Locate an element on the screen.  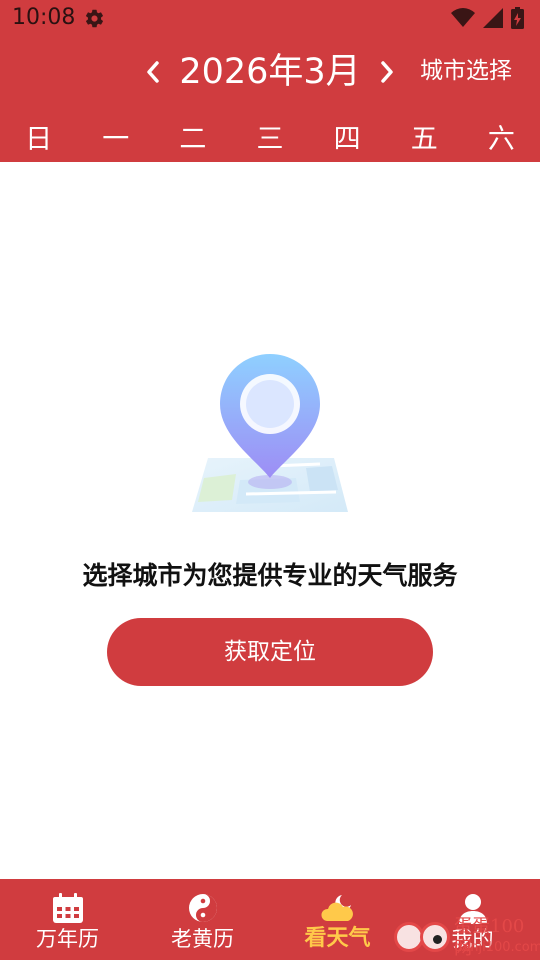
gear-icon is located at coordinates (94, 18).